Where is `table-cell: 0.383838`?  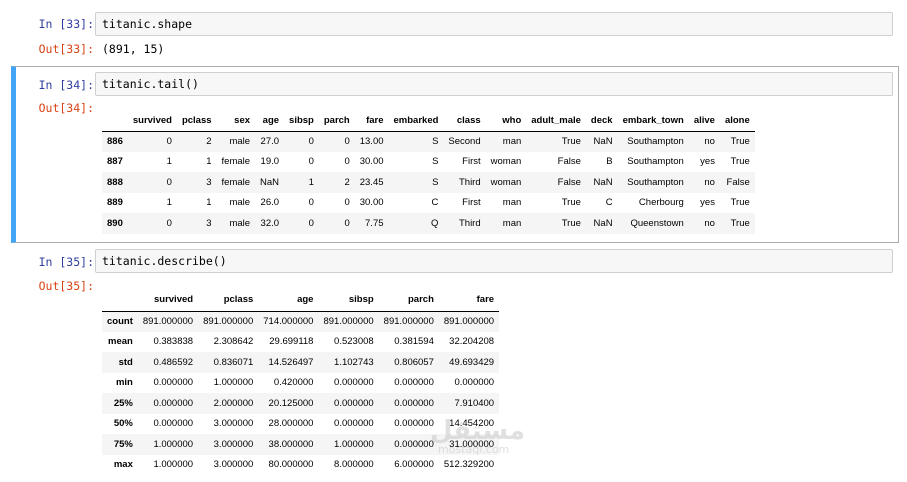
table-cell: 0.383838 is located at coordinates (173, 342).